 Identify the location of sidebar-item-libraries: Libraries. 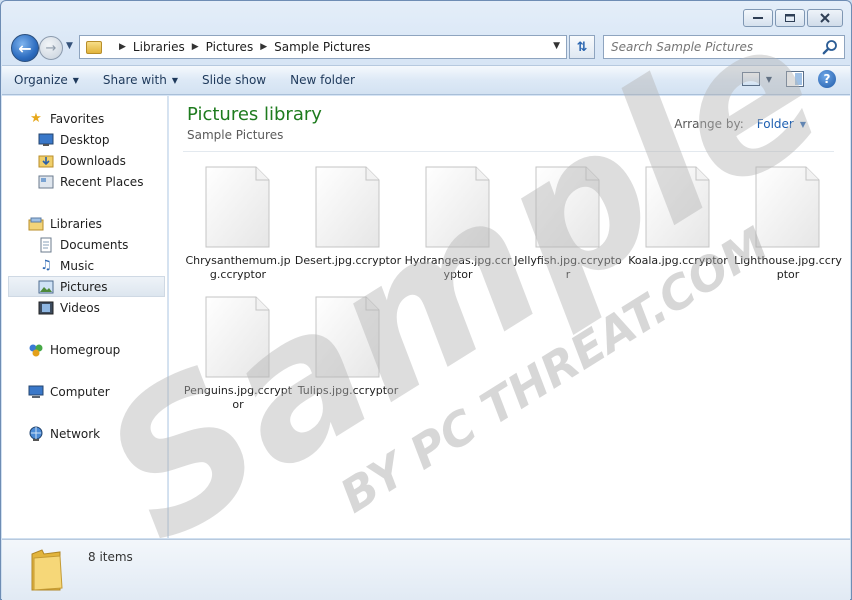
(84, 223).